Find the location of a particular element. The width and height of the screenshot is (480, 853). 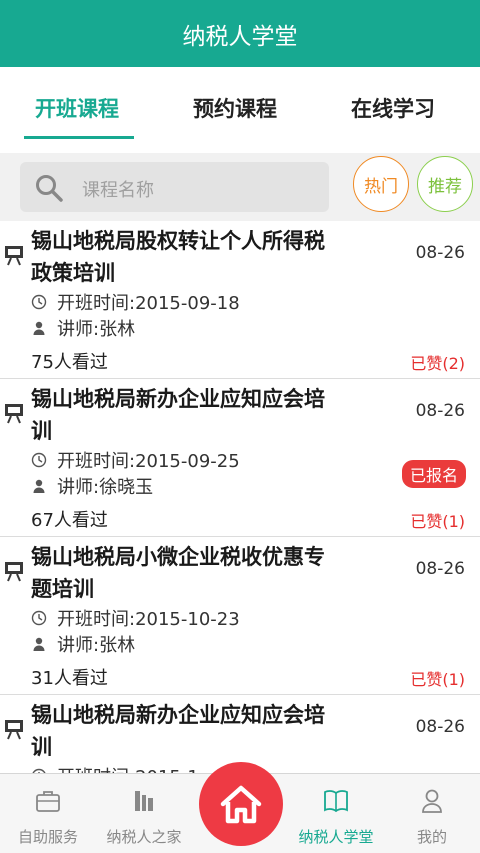

course-tabs: 开班课程 预约课程 在线学习 is located at coordinates (240, 110).